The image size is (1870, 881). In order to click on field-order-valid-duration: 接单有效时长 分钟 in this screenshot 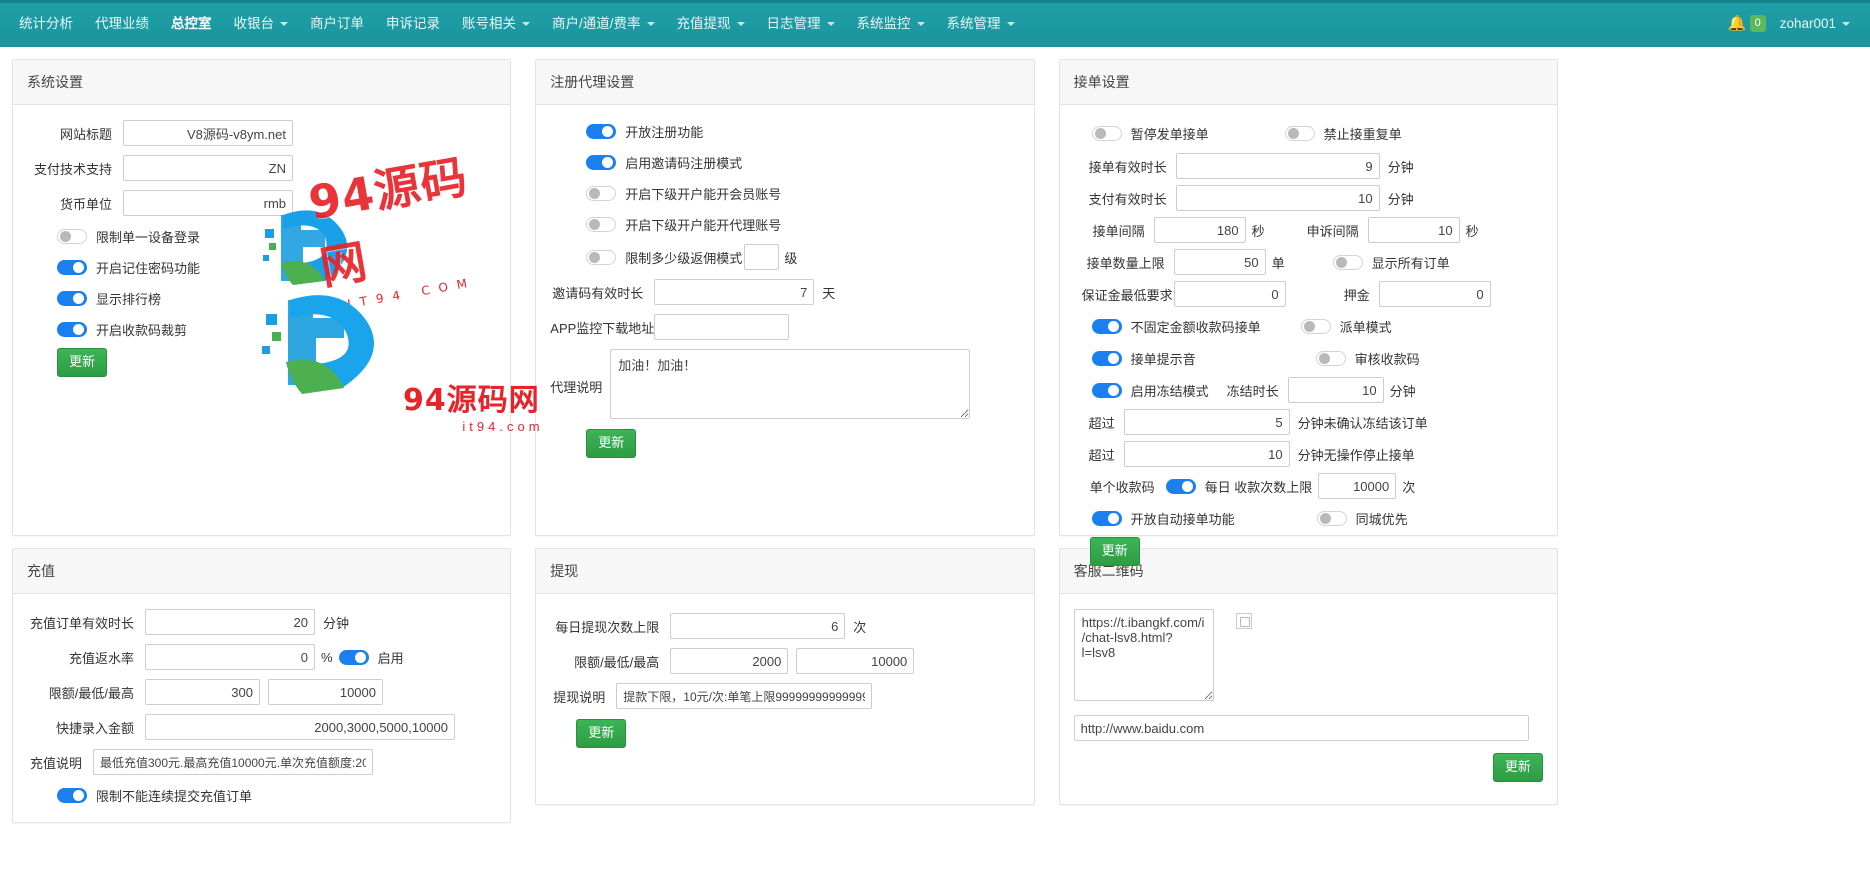, I will do `click(1312, 166)`.